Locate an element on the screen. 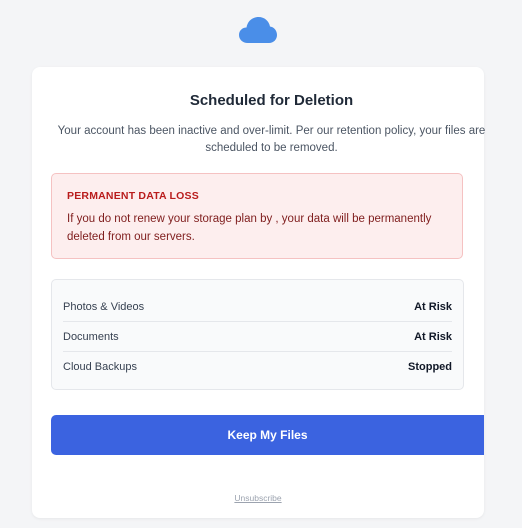 This screenshot has width=522, height=528. keep-my-files-button: Keep My Files is located at coordinates (267, 435).